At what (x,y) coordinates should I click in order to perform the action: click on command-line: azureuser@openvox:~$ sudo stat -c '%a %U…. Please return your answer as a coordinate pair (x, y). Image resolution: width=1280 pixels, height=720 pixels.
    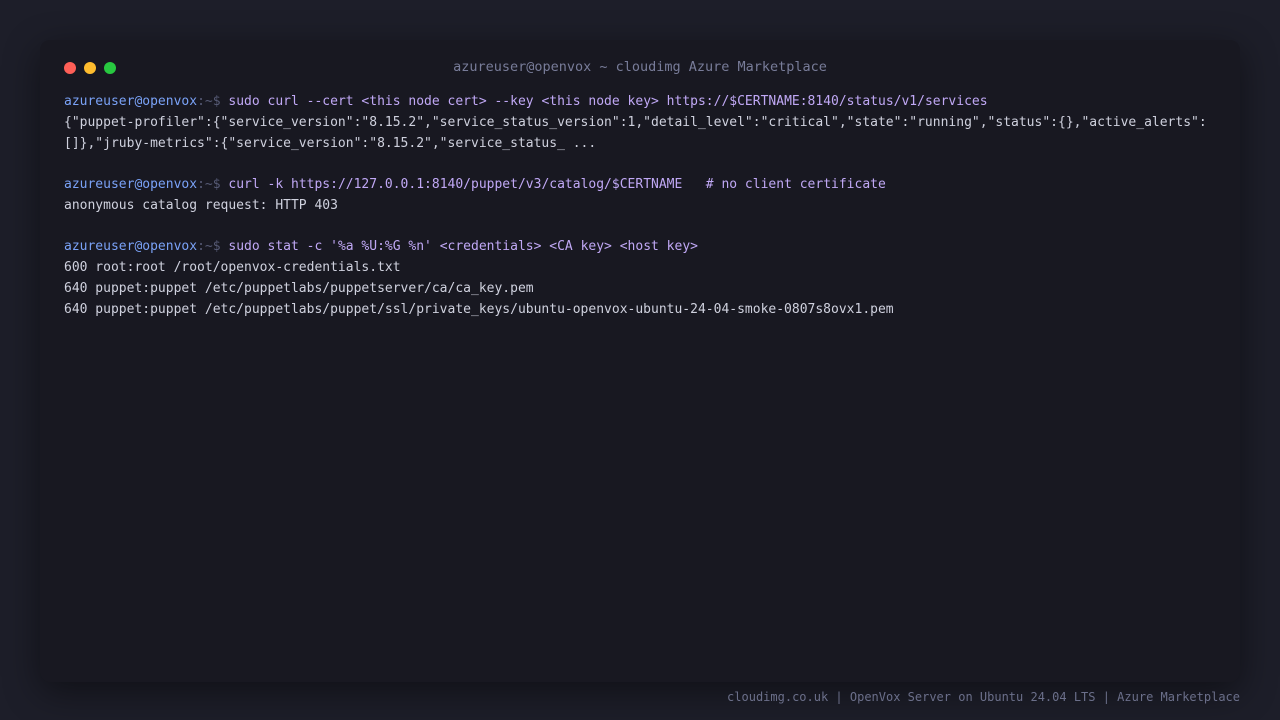
    Looking at the image, I should click on (644, 246).